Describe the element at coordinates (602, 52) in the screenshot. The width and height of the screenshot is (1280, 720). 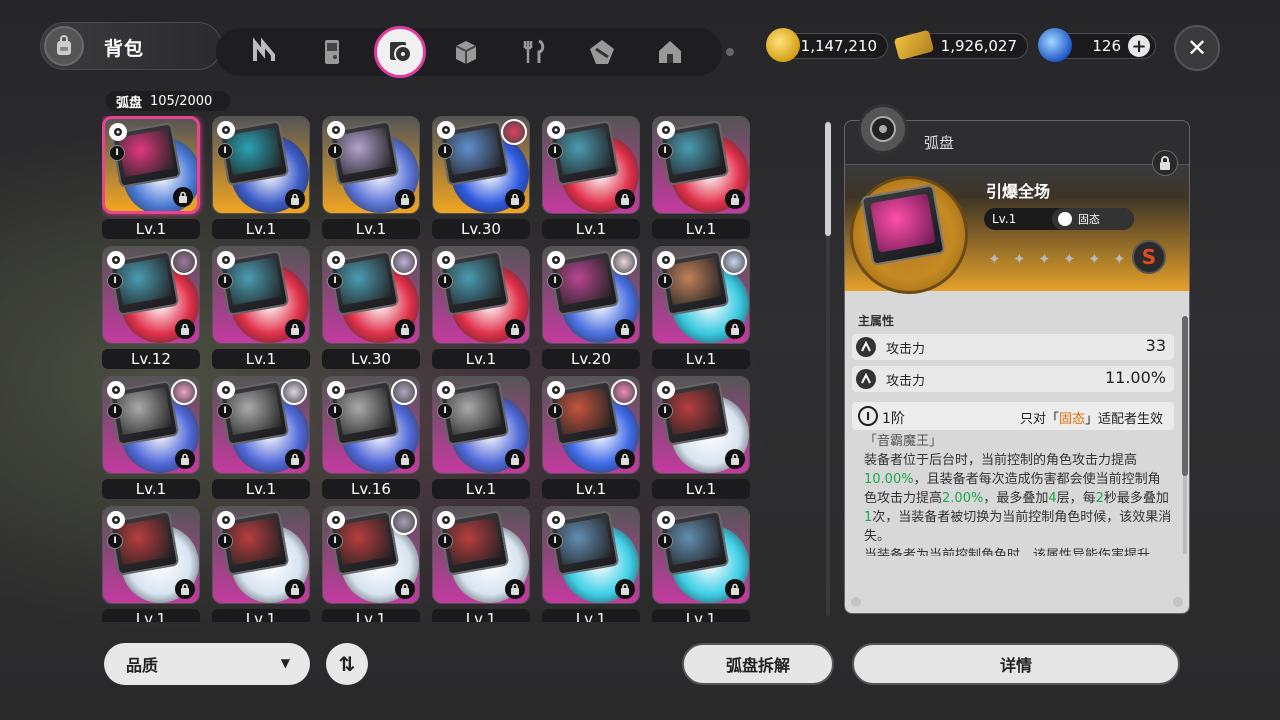
I see `tab-material` at that location.